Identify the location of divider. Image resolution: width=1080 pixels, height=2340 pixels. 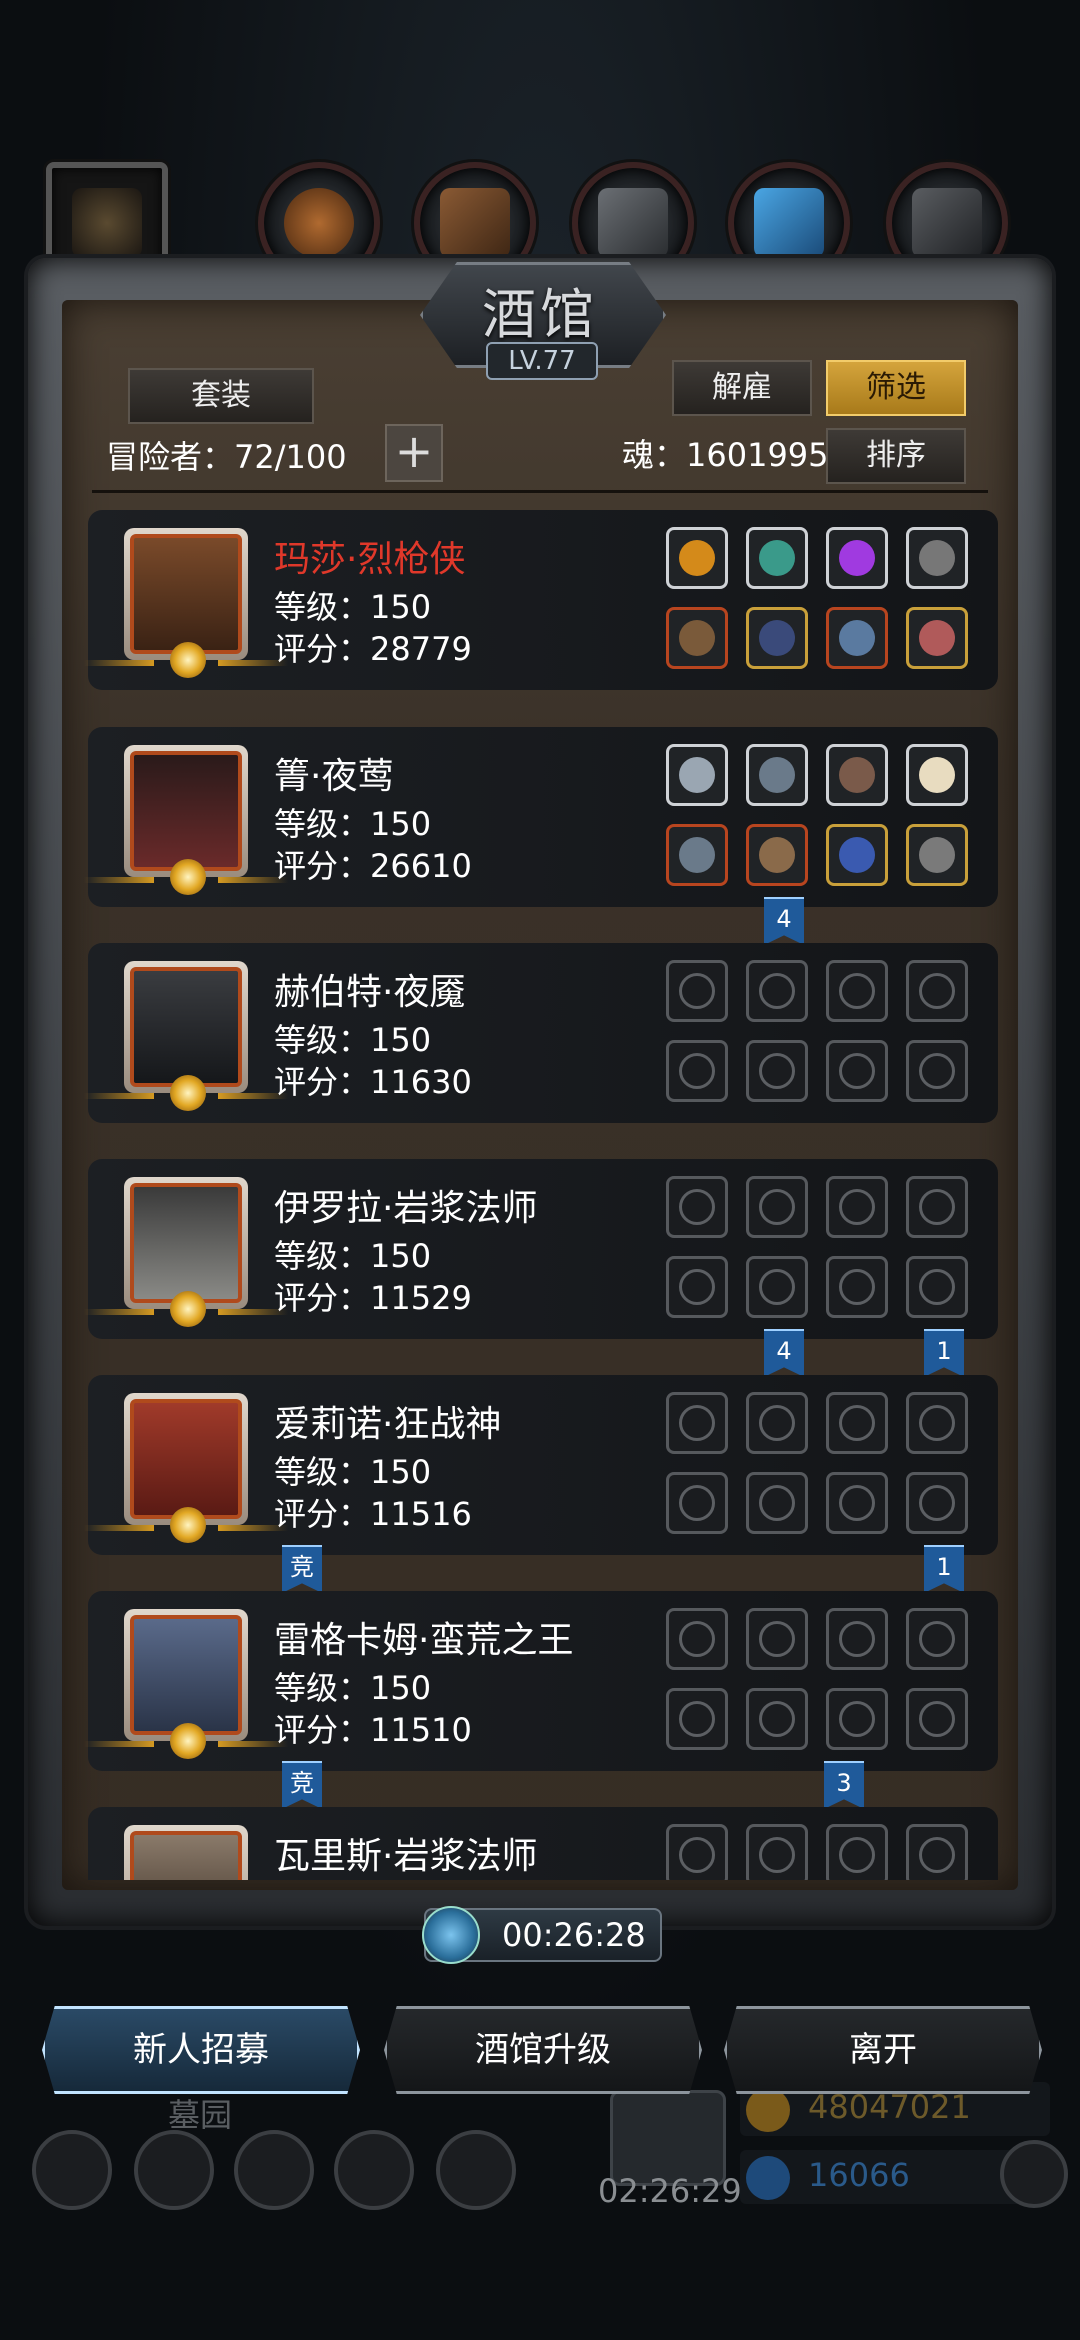
(540, 491).